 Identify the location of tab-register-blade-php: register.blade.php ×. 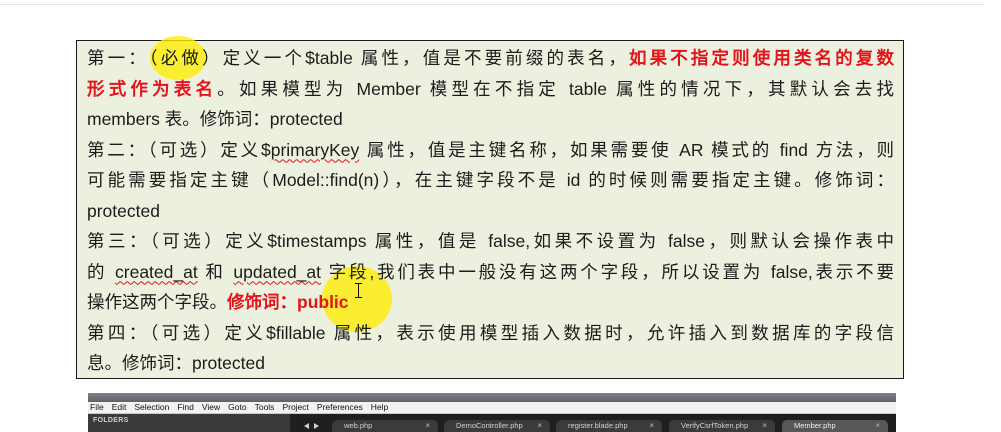
(609, 426).